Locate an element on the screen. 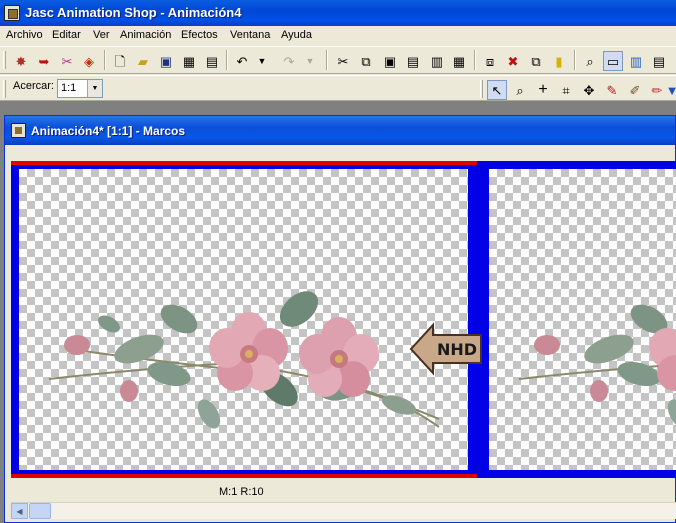 This screenshot has width=676, height=523. redo-icon: ↷ is located at coordinates (289, 61).